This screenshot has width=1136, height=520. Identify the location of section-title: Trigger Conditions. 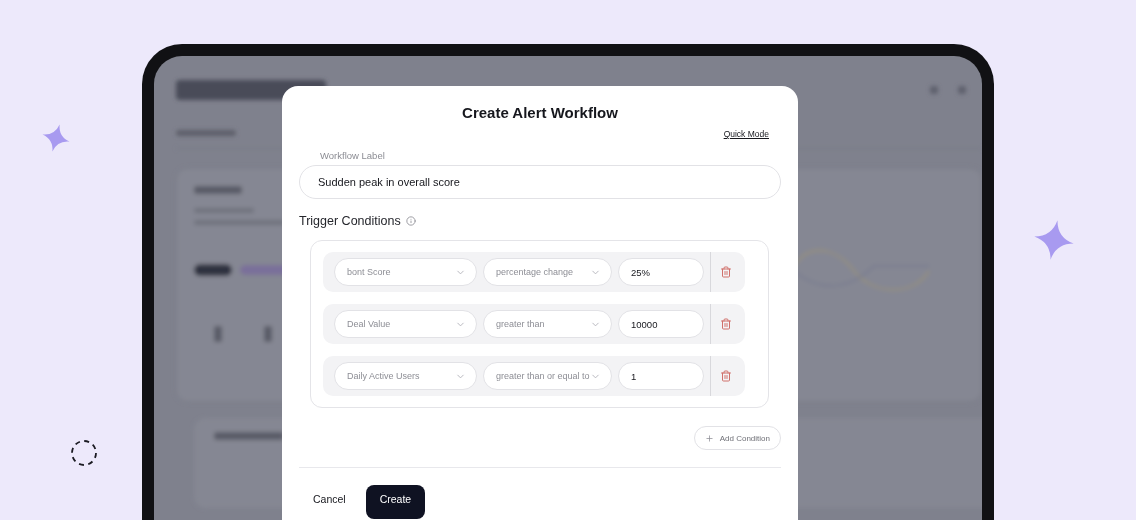
(350, 221).